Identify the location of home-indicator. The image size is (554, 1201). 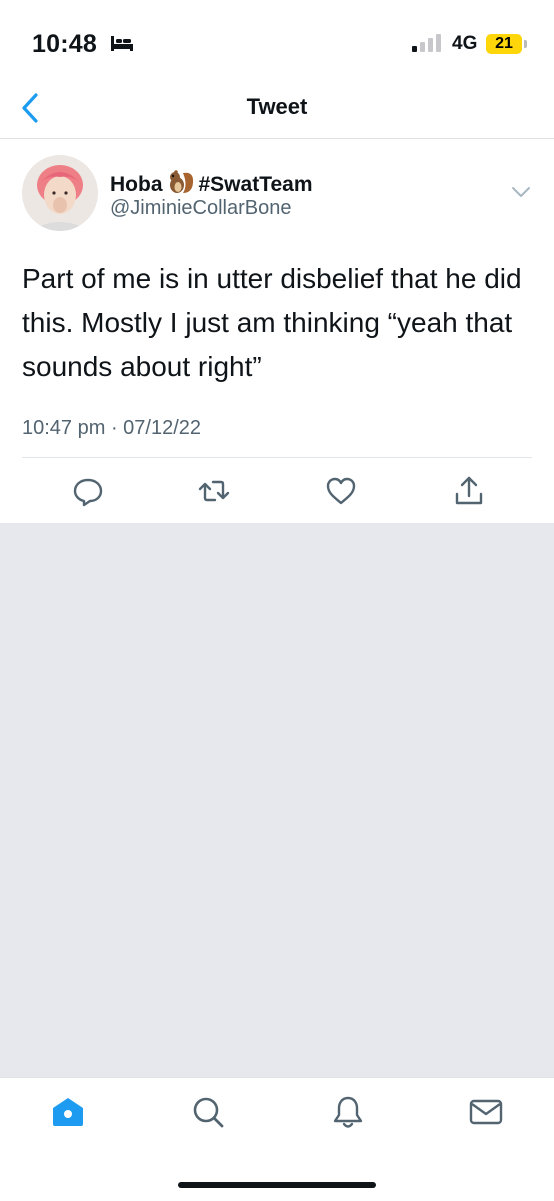
(277, 1185).